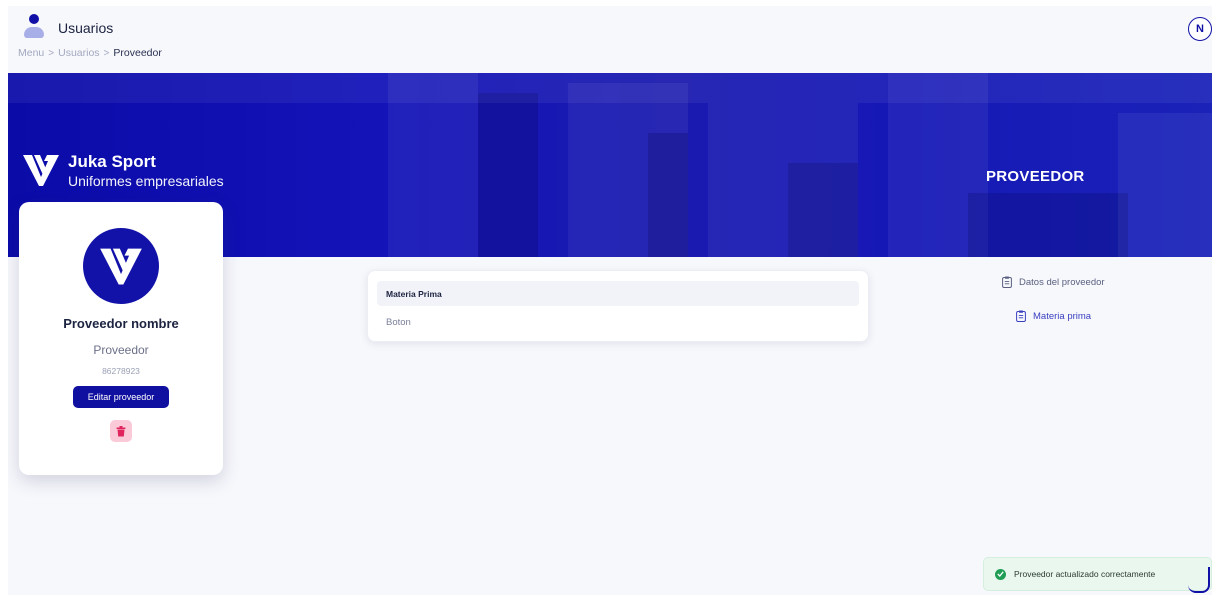 The image size is (1212, 595). Describe the element at coordinates (1200, 29) in the screenshot. I see `user-avatar-button: N` at that location.